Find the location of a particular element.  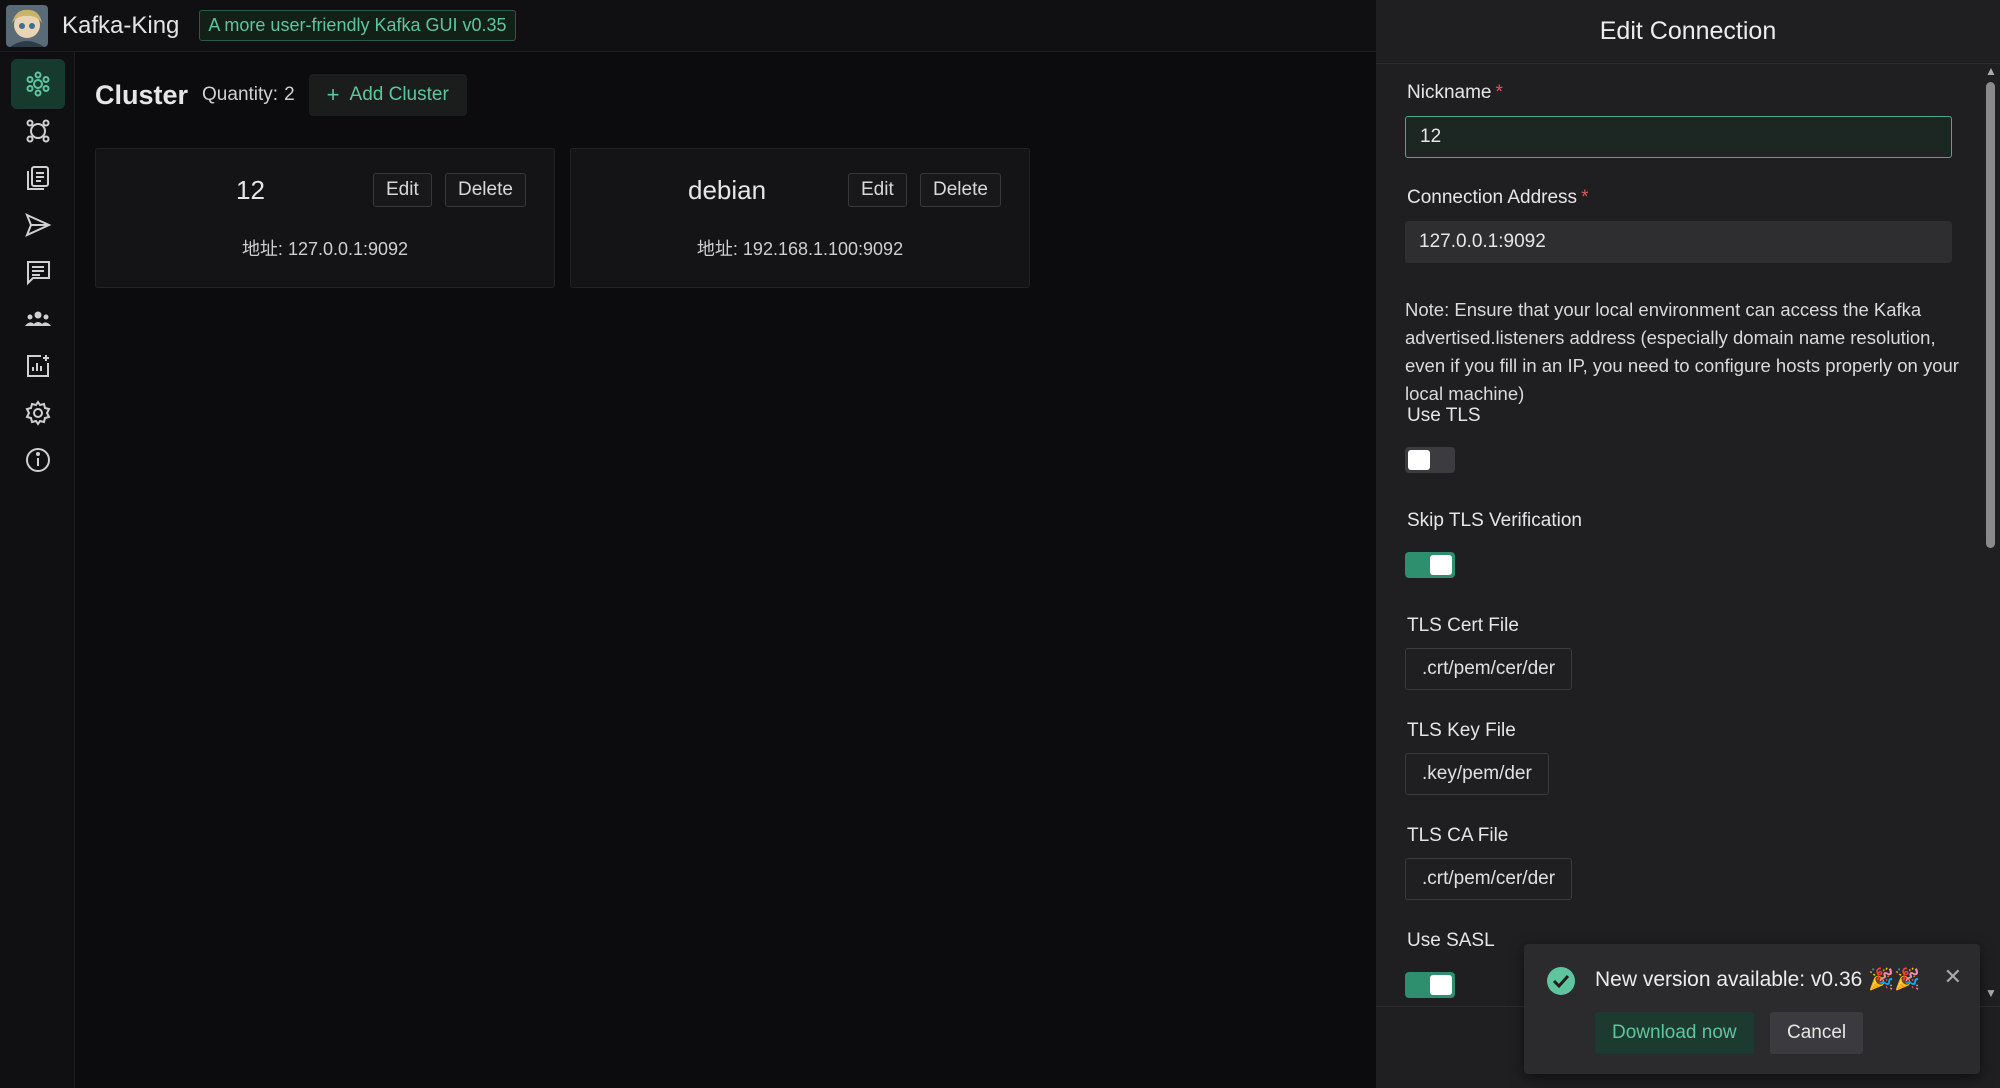

scroll-down-arrow-icon: ▼ is located at coordinates (1991, 993).